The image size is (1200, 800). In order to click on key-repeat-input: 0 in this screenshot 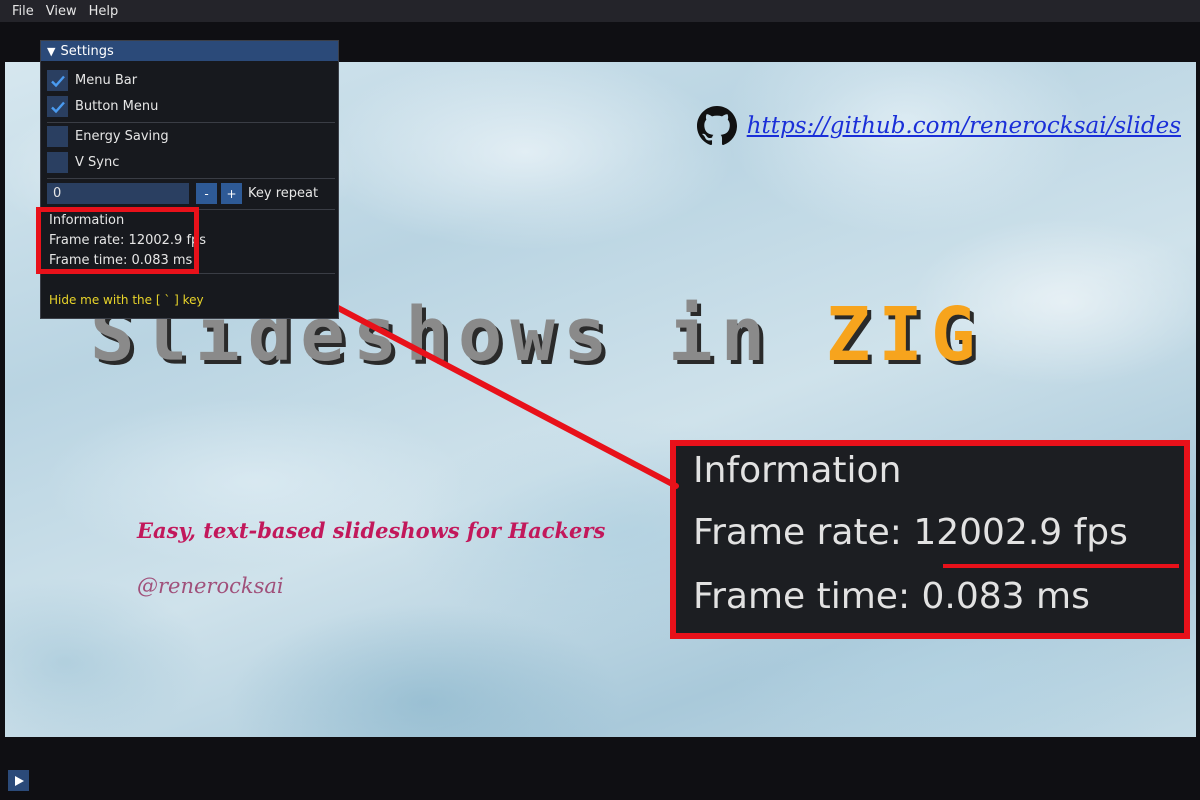, I will do `click(118, 193)`.